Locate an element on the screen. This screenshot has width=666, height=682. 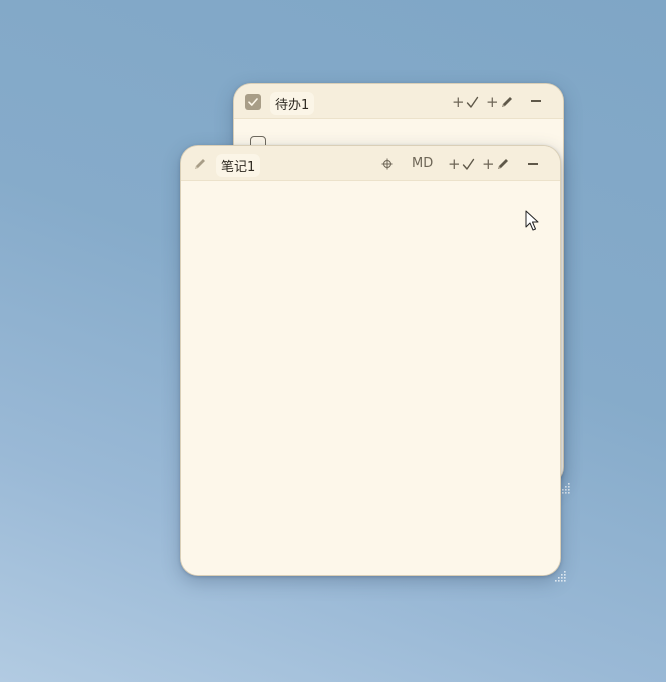
note-window-titlebar: 笔记1 MD + + is located at coordinates (370, 163).